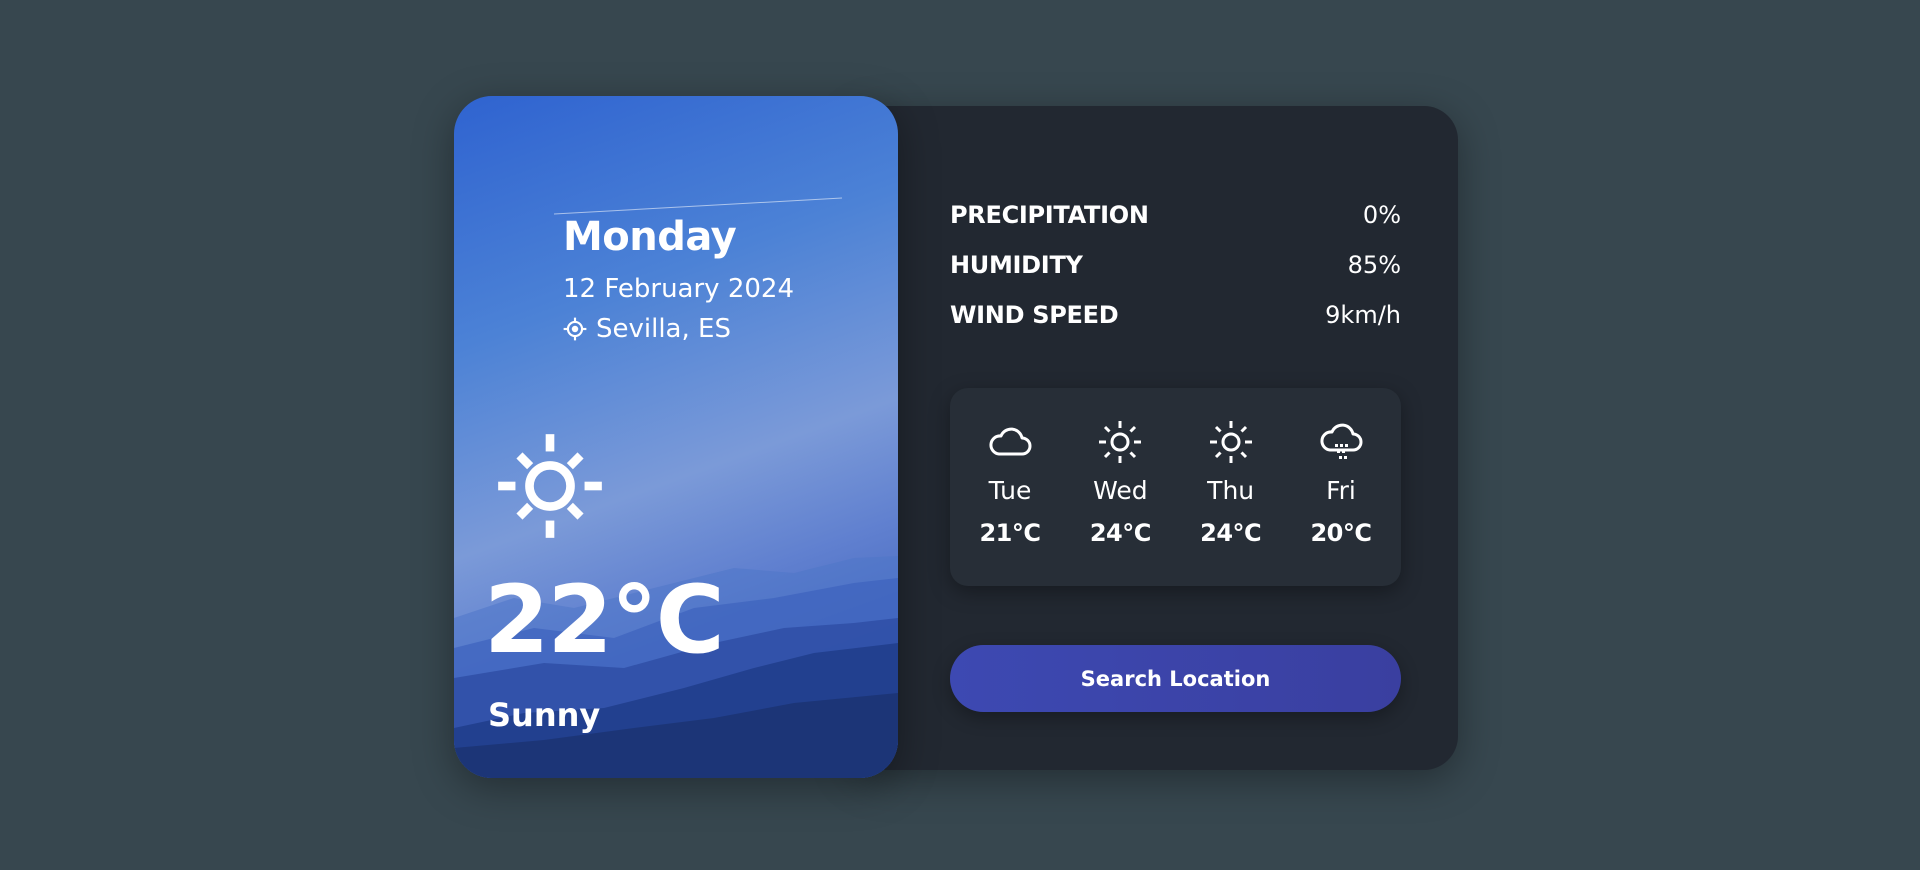 This screenshot has width=1920, height=870. What do you see at coordinates (698, 206) in the screenshot?
I see `light-streak` at bounding box center [698, 206].